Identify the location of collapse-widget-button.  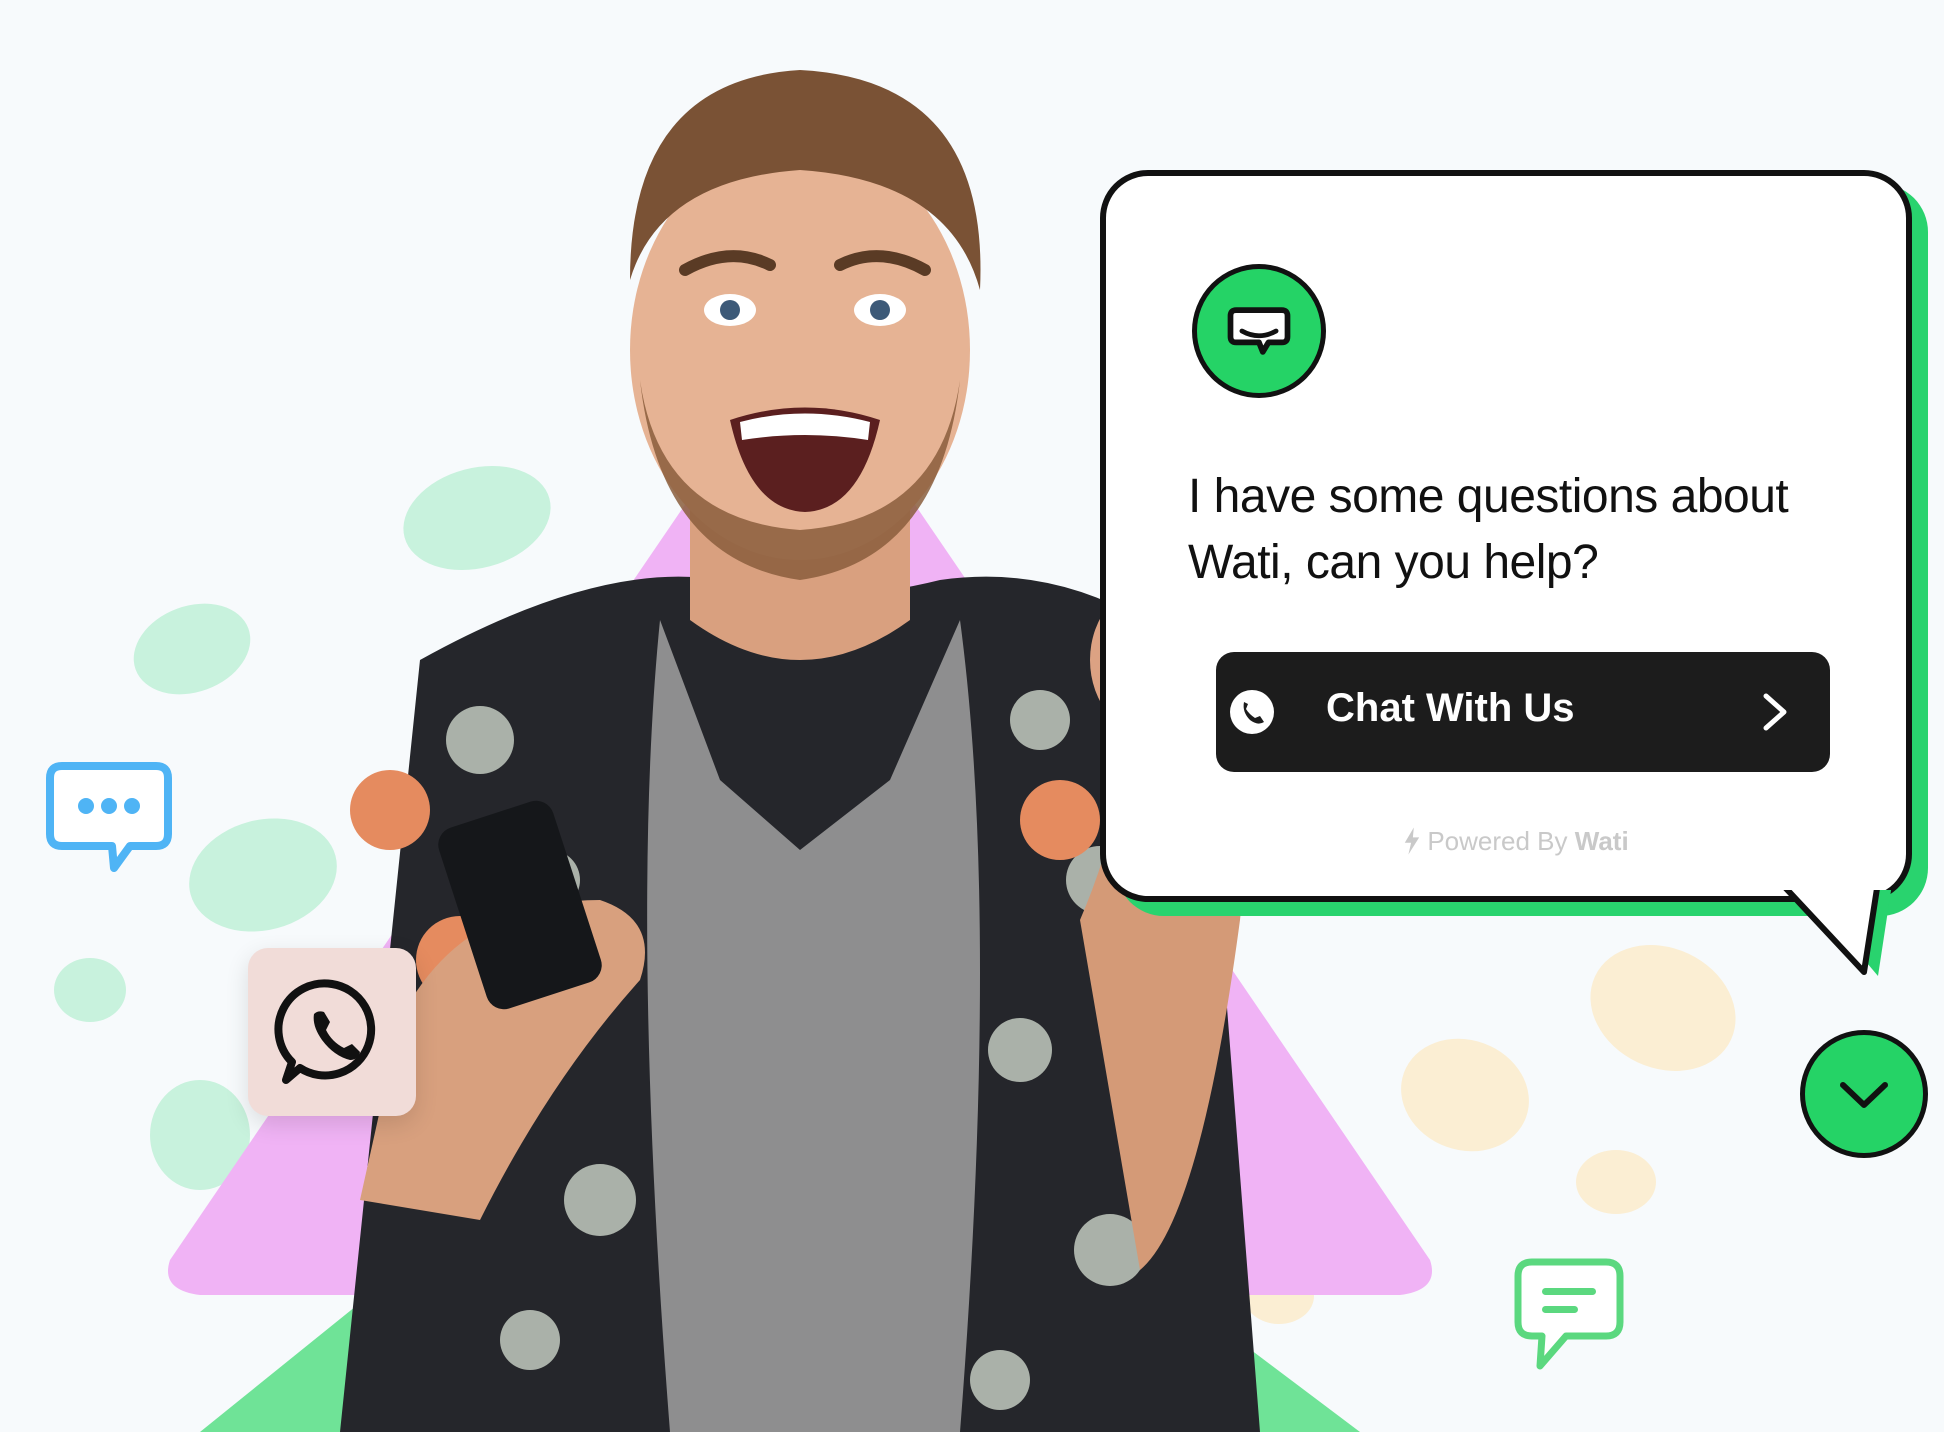
(1864, 1094).